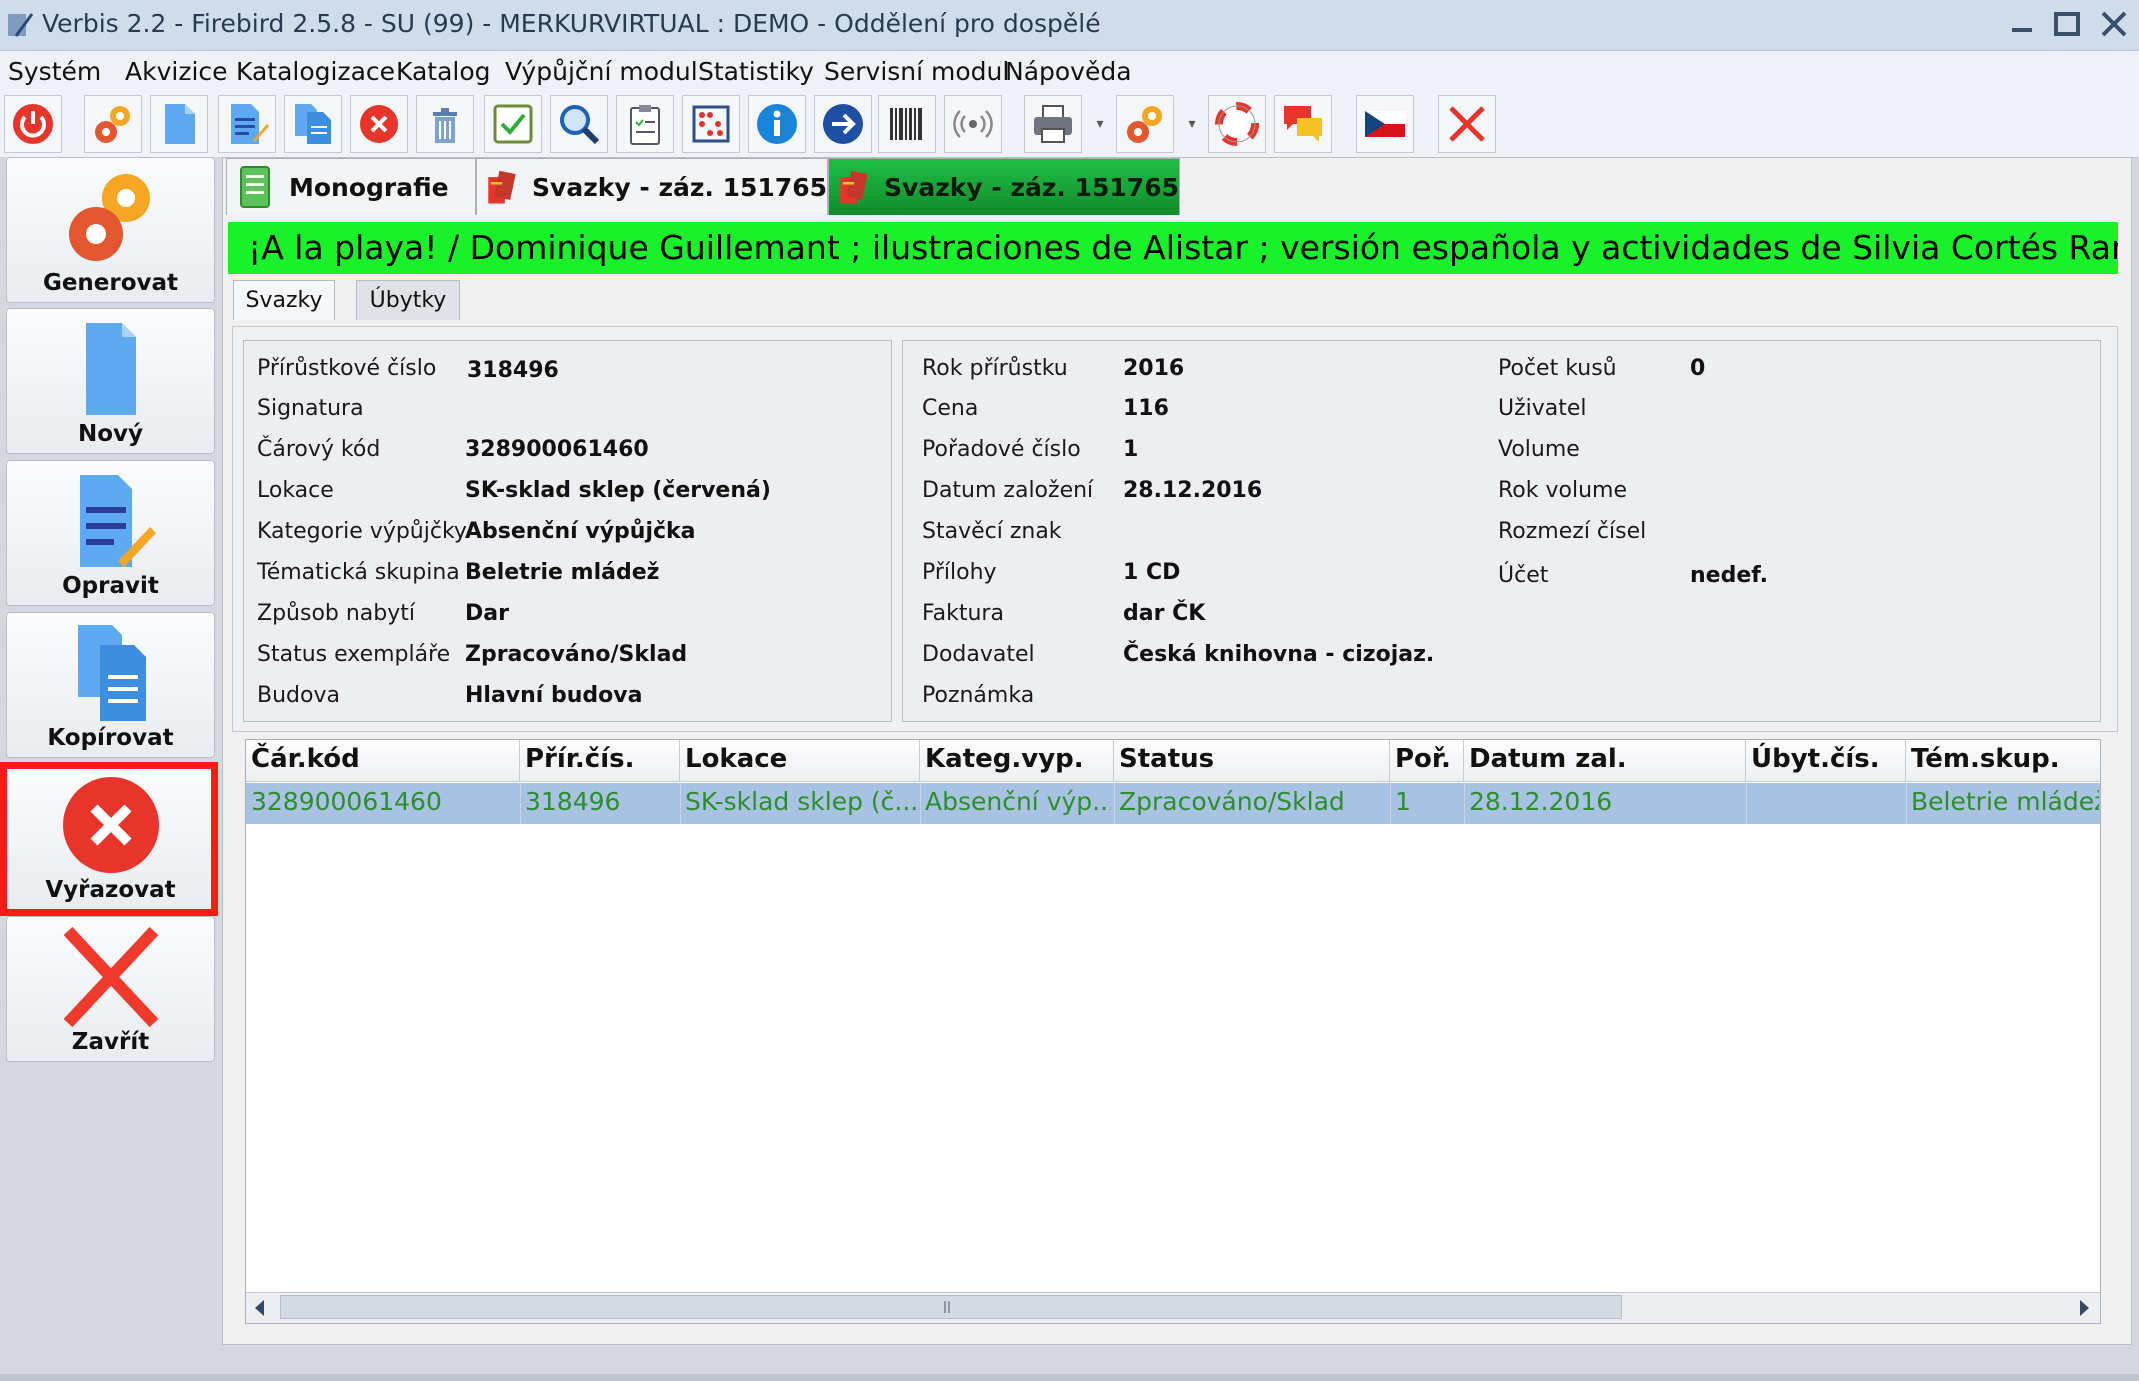 This screenshot has width=2139, height=1381. I want to click on column-header-datum-zalozeni: Datum zal., so click(1605, 761).